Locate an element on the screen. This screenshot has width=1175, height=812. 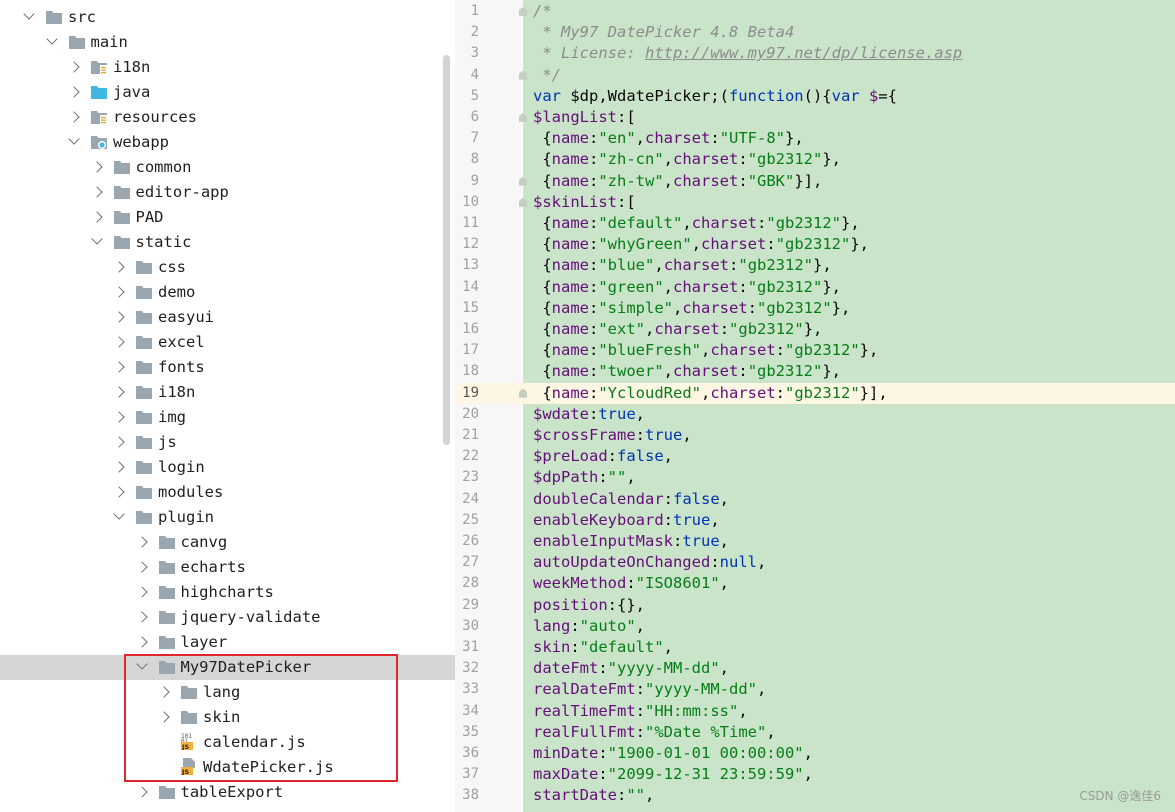
code-line: {name:"blueFresh",charset:"gb2312"}, is located at coordinates (705, 350).